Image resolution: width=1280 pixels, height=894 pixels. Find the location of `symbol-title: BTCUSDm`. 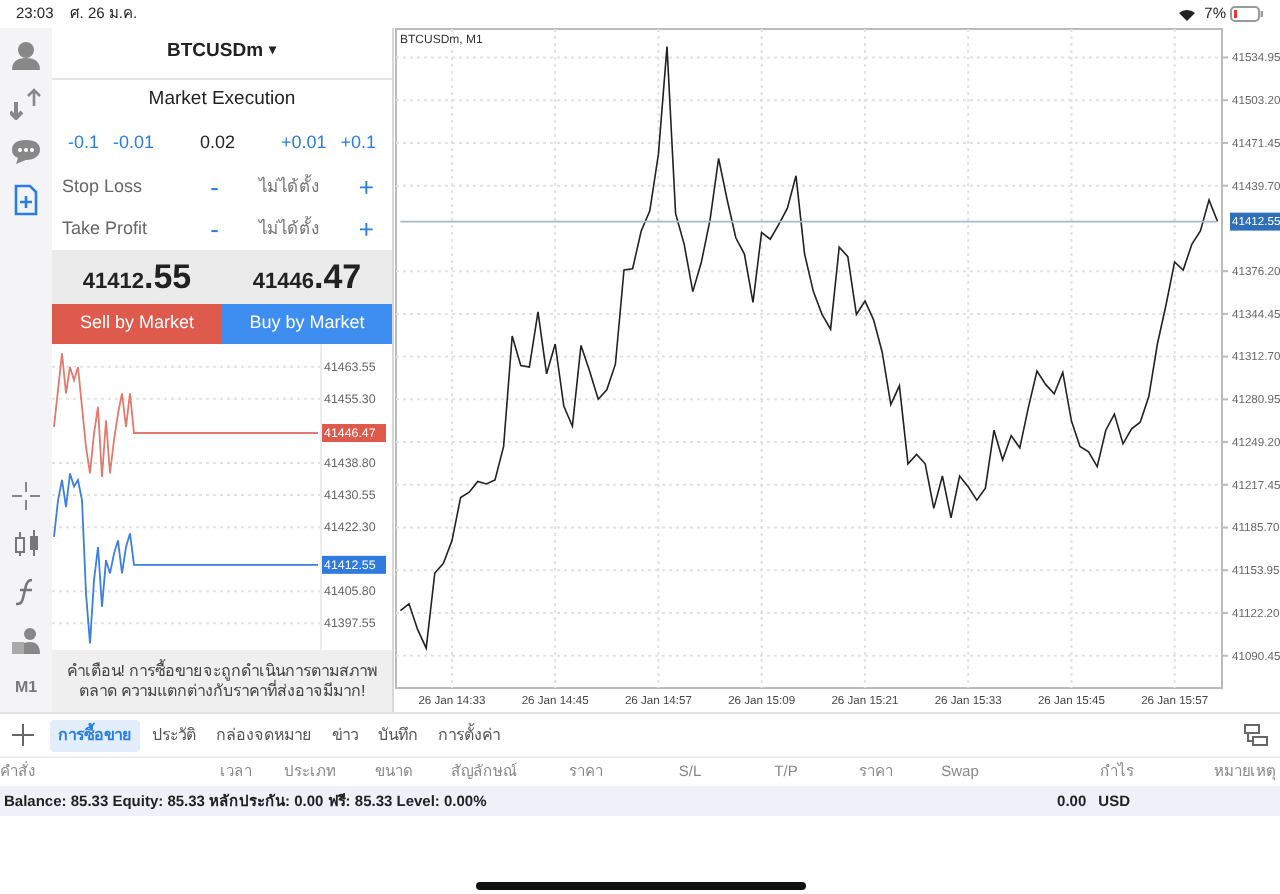

symbol-title: BTCUSDm is located at coordinates (215, 52).